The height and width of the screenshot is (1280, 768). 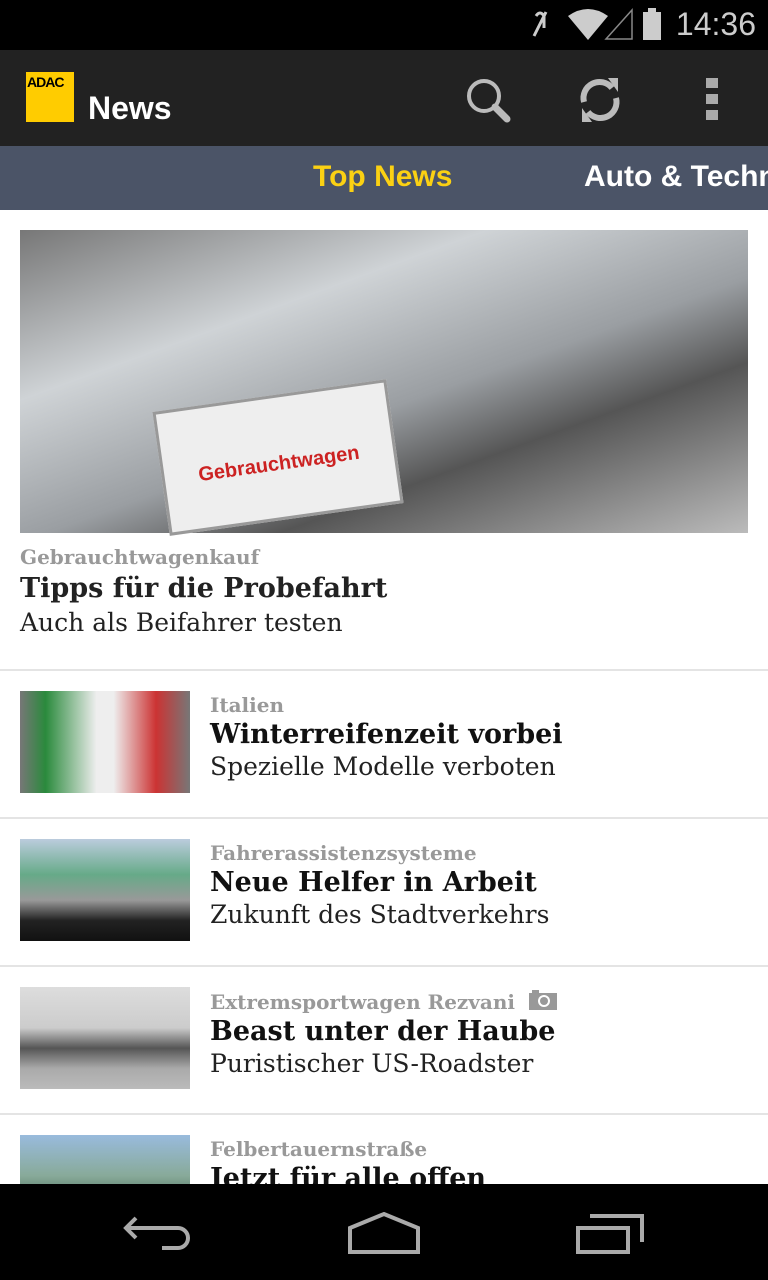 I want to click on camera-icon, so click(x=542, y=1000).